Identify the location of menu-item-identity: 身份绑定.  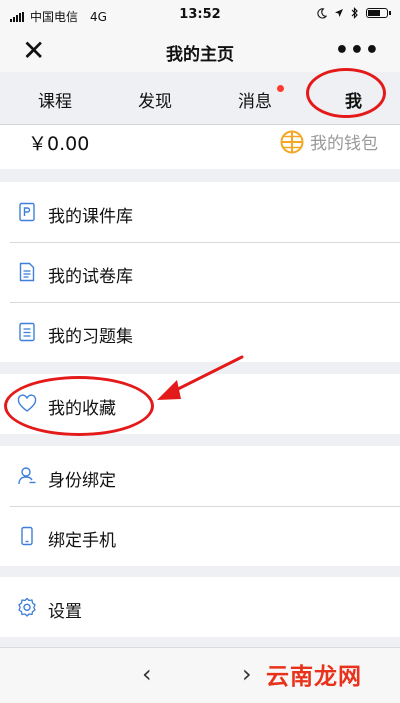
(200, 476).